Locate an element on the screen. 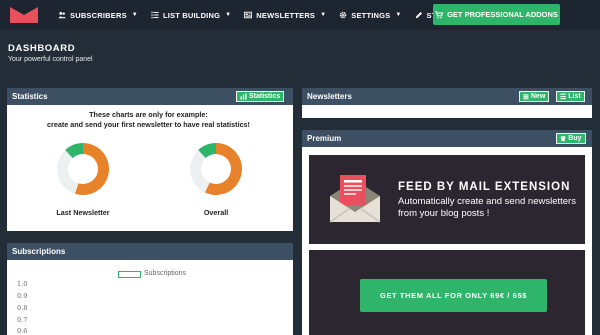  list-newsletters-button: ☰ List is located at coordinates (570, 96).